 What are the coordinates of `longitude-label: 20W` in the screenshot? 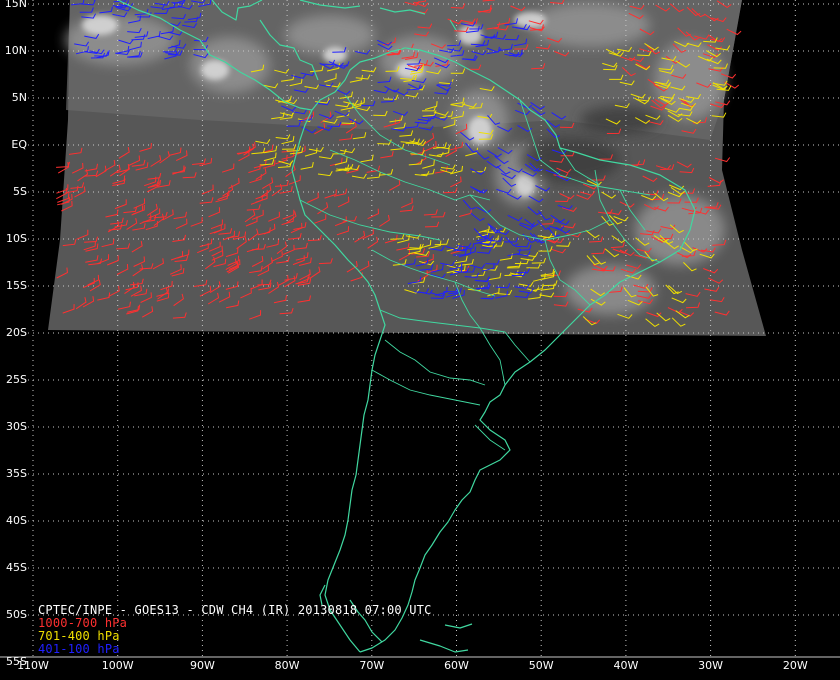 It's located at (795, 665).